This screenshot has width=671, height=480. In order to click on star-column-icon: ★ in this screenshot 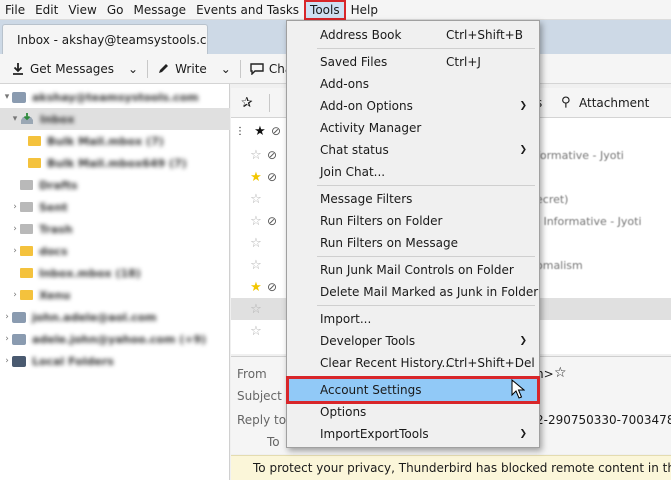, I will do `click(260, 131)`.